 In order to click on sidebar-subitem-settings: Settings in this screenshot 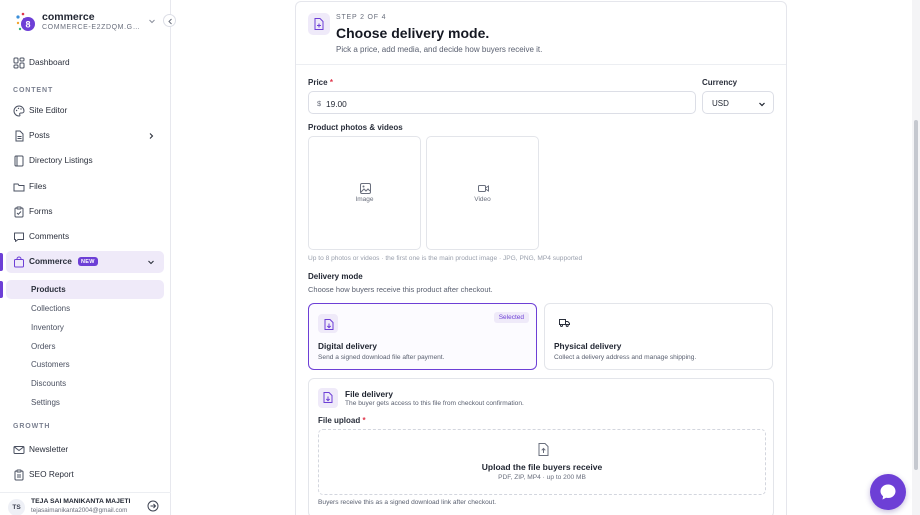, I will do `click(85, 402)`.